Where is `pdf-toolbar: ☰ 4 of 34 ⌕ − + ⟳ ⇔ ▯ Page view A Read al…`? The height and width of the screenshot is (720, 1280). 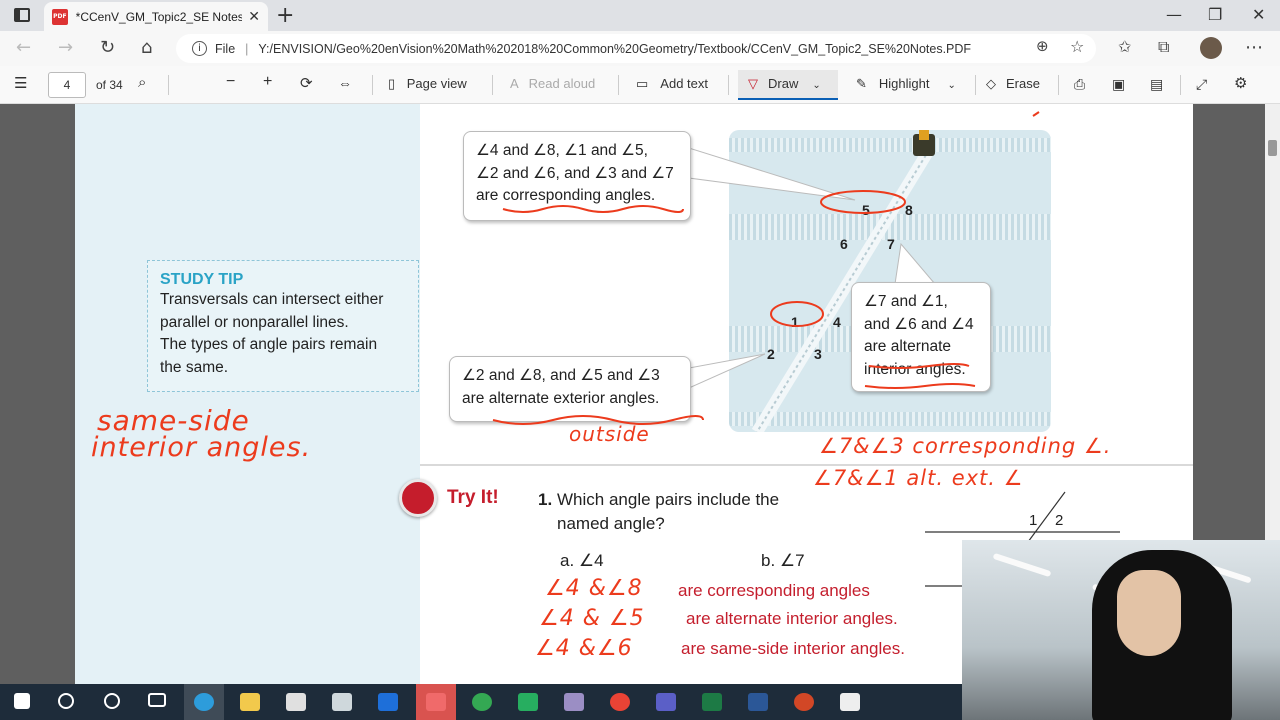 pdf-toolbar: ☰ 4 of 34 ⌕ − + ⟳ ⇔ ▯ Page view A Read al… is located at coordinates (640, 85).